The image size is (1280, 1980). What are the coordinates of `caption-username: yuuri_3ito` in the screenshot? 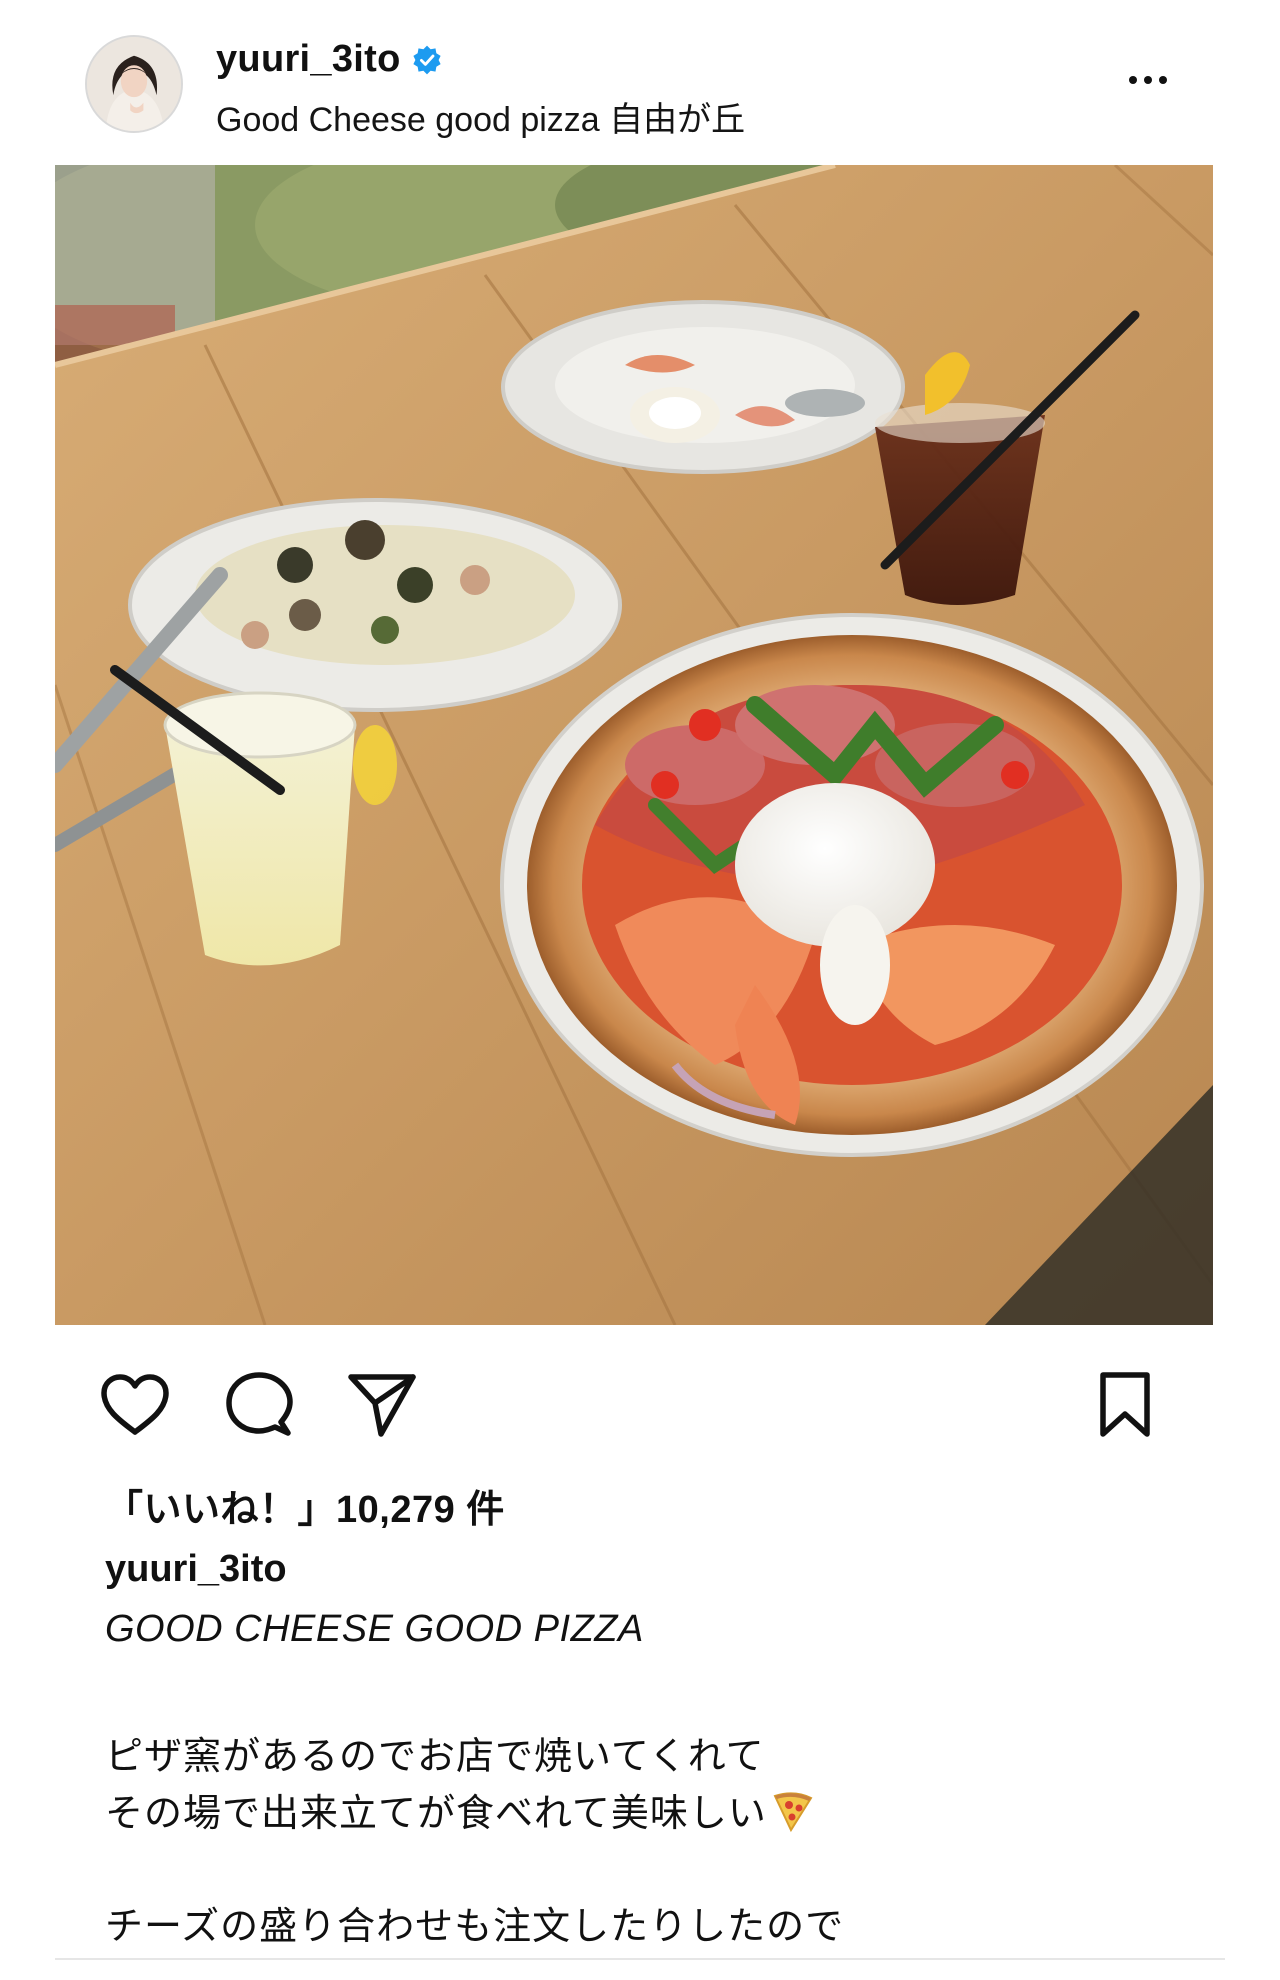 It's located at (196, 1569).